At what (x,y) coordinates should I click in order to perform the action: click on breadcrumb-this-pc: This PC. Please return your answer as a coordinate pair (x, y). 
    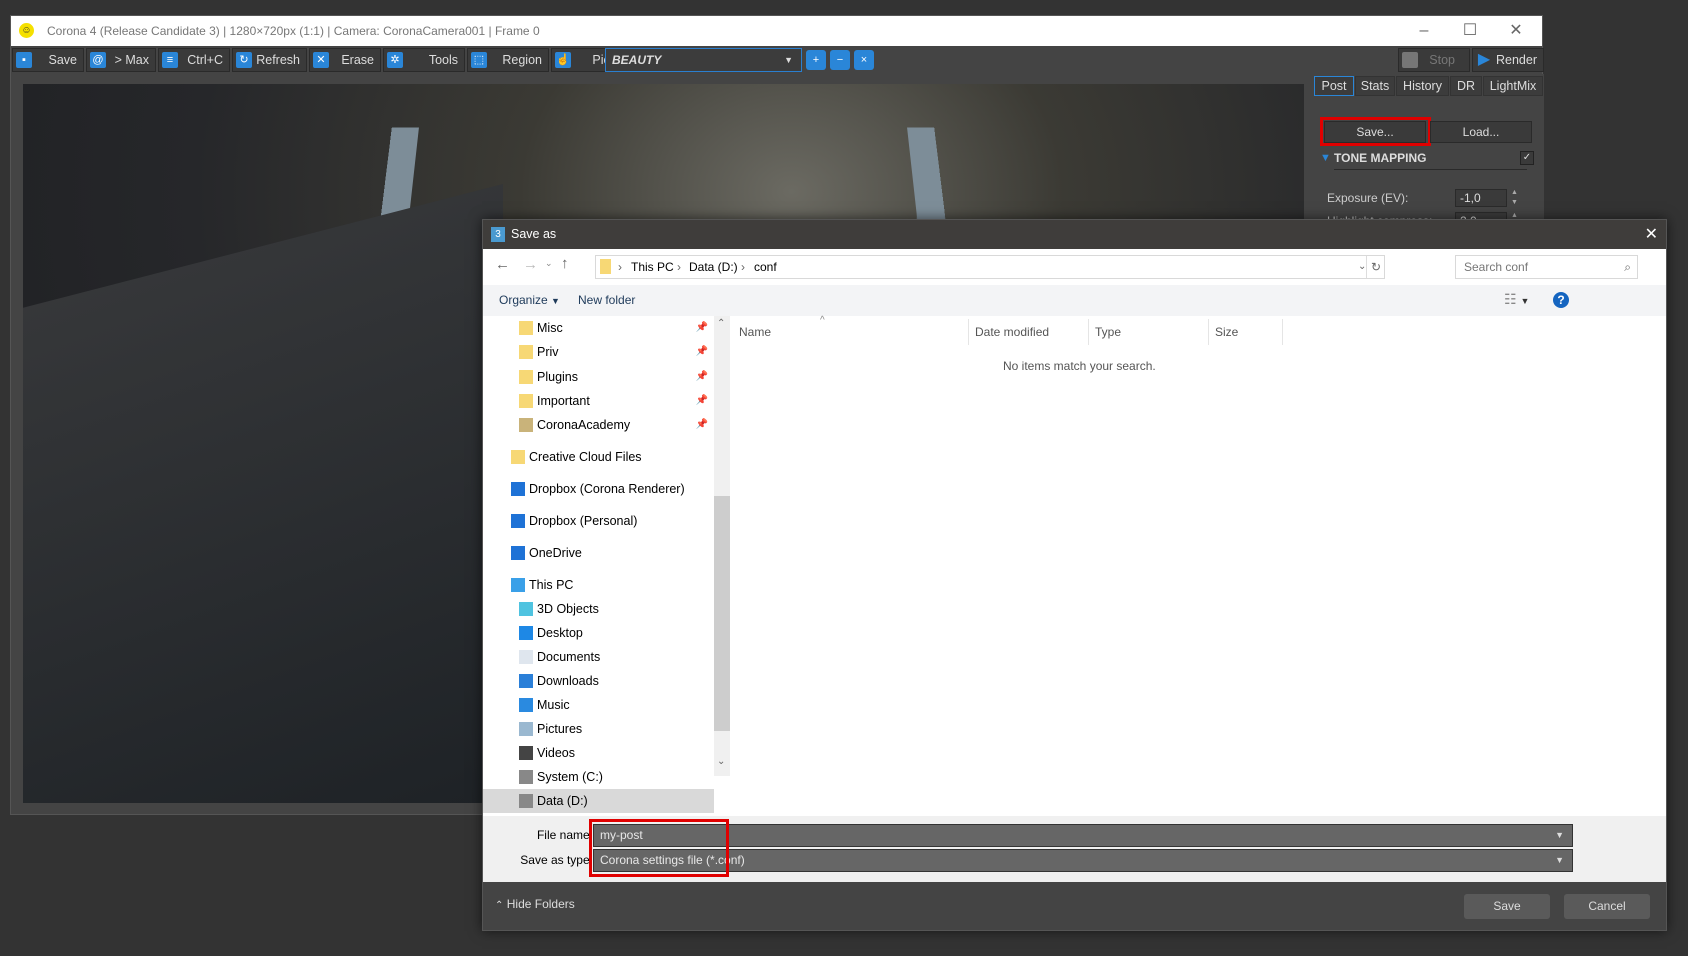
    Looking at the image, I should click on (652, 267).